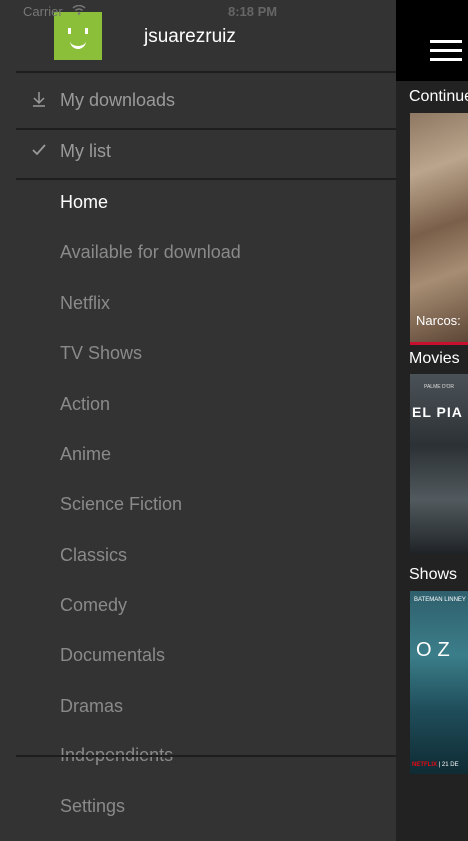 This screenshot has width=468, height=841. I want to click on menu-item-tv-shows: TV Shows, so click(206, 353).